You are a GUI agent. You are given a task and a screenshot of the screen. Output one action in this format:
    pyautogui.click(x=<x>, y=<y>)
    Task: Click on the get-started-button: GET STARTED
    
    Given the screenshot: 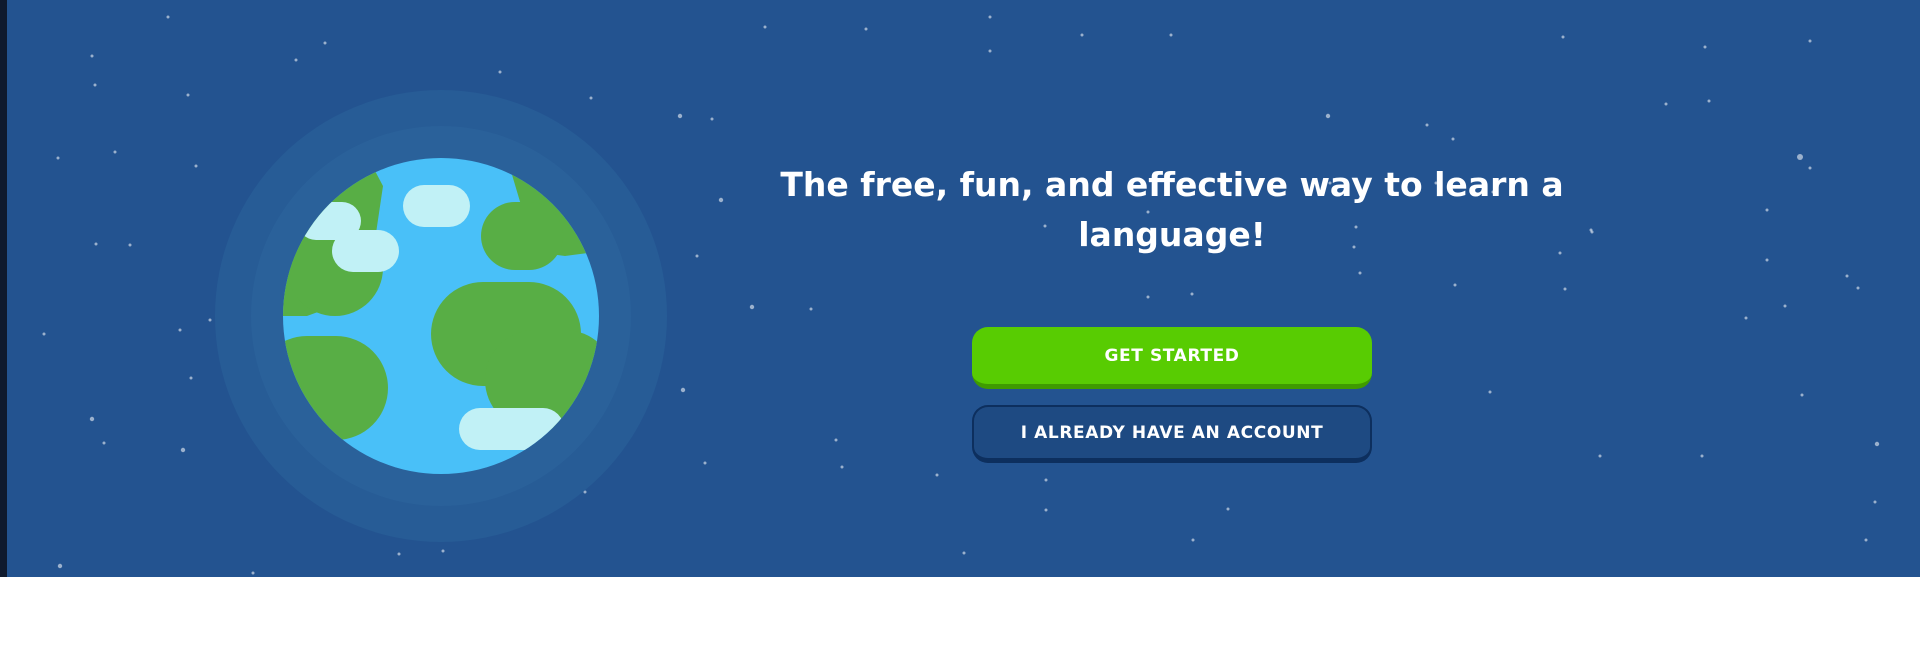 What is the action you would take?
    pyautogui.click(x=1172, y=358)
    